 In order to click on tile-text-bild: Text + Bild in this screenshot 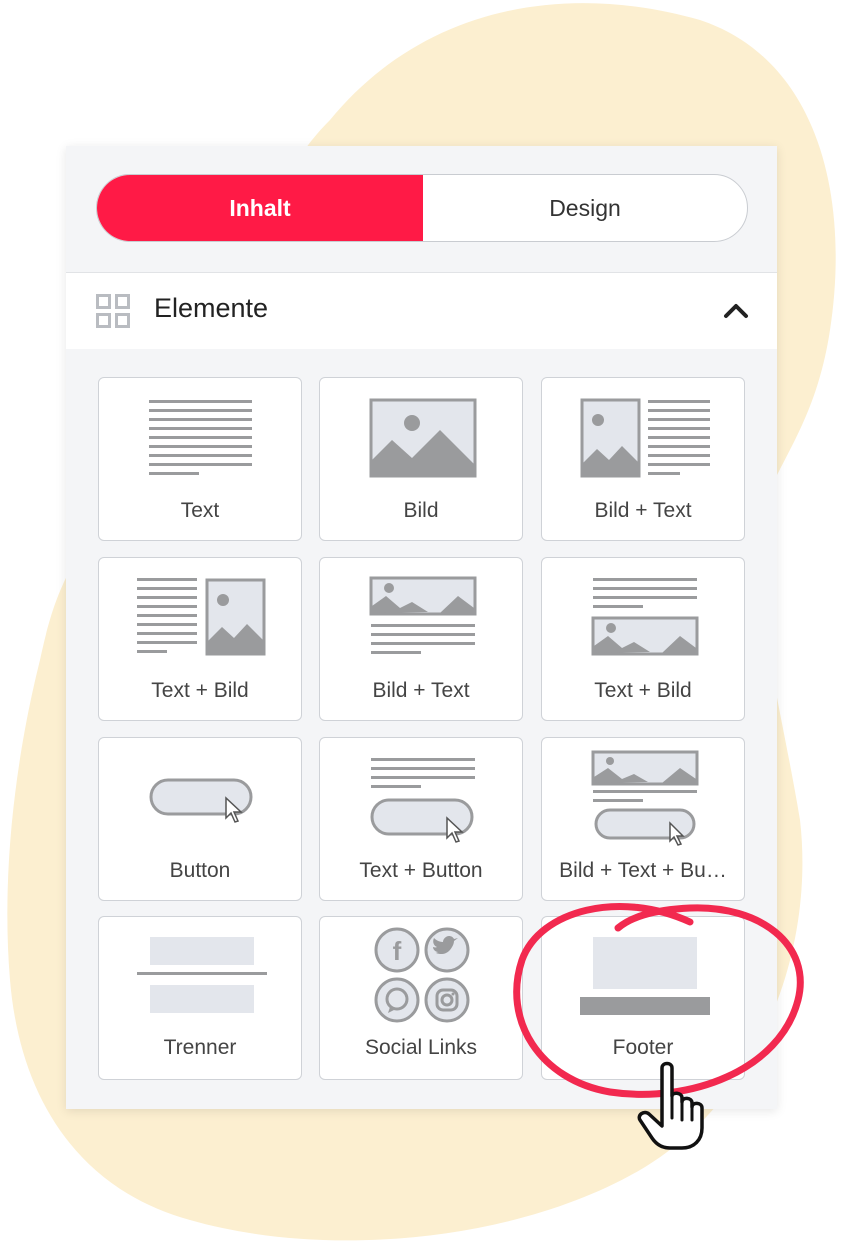, I will do `click(200, 639)`.